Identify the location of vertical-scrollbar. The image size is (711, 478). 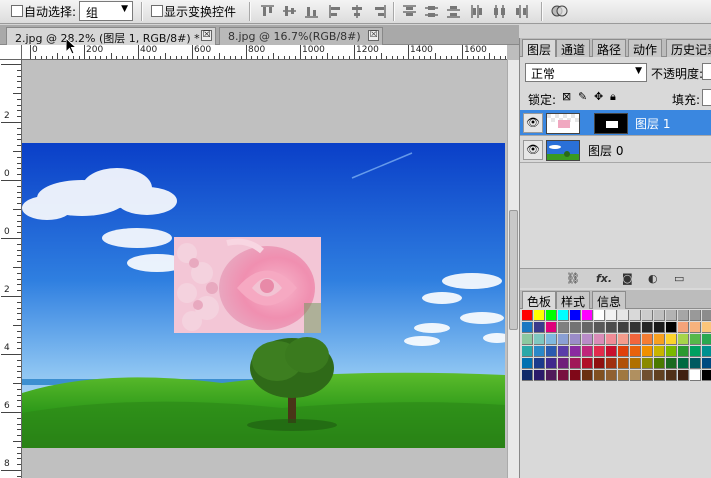
(513, 269).